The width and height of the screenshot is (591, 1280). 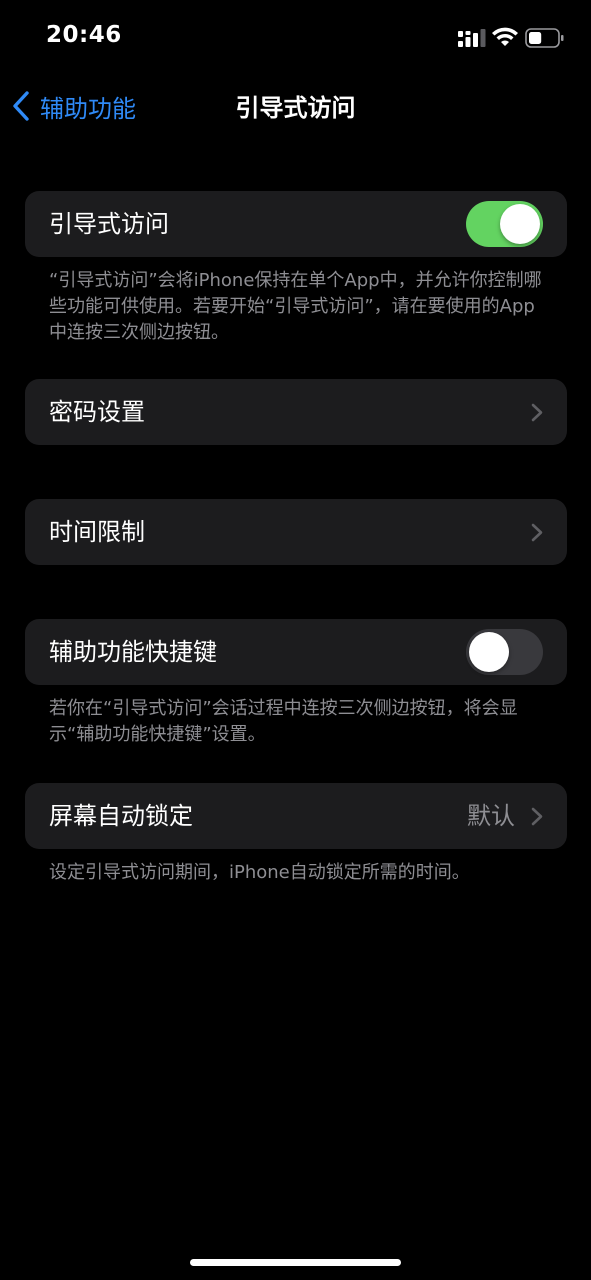 What do you see at coordinates (84, 35) in the screenshot?
I see `status-time: 20:46` at bounding box center [84, 35].